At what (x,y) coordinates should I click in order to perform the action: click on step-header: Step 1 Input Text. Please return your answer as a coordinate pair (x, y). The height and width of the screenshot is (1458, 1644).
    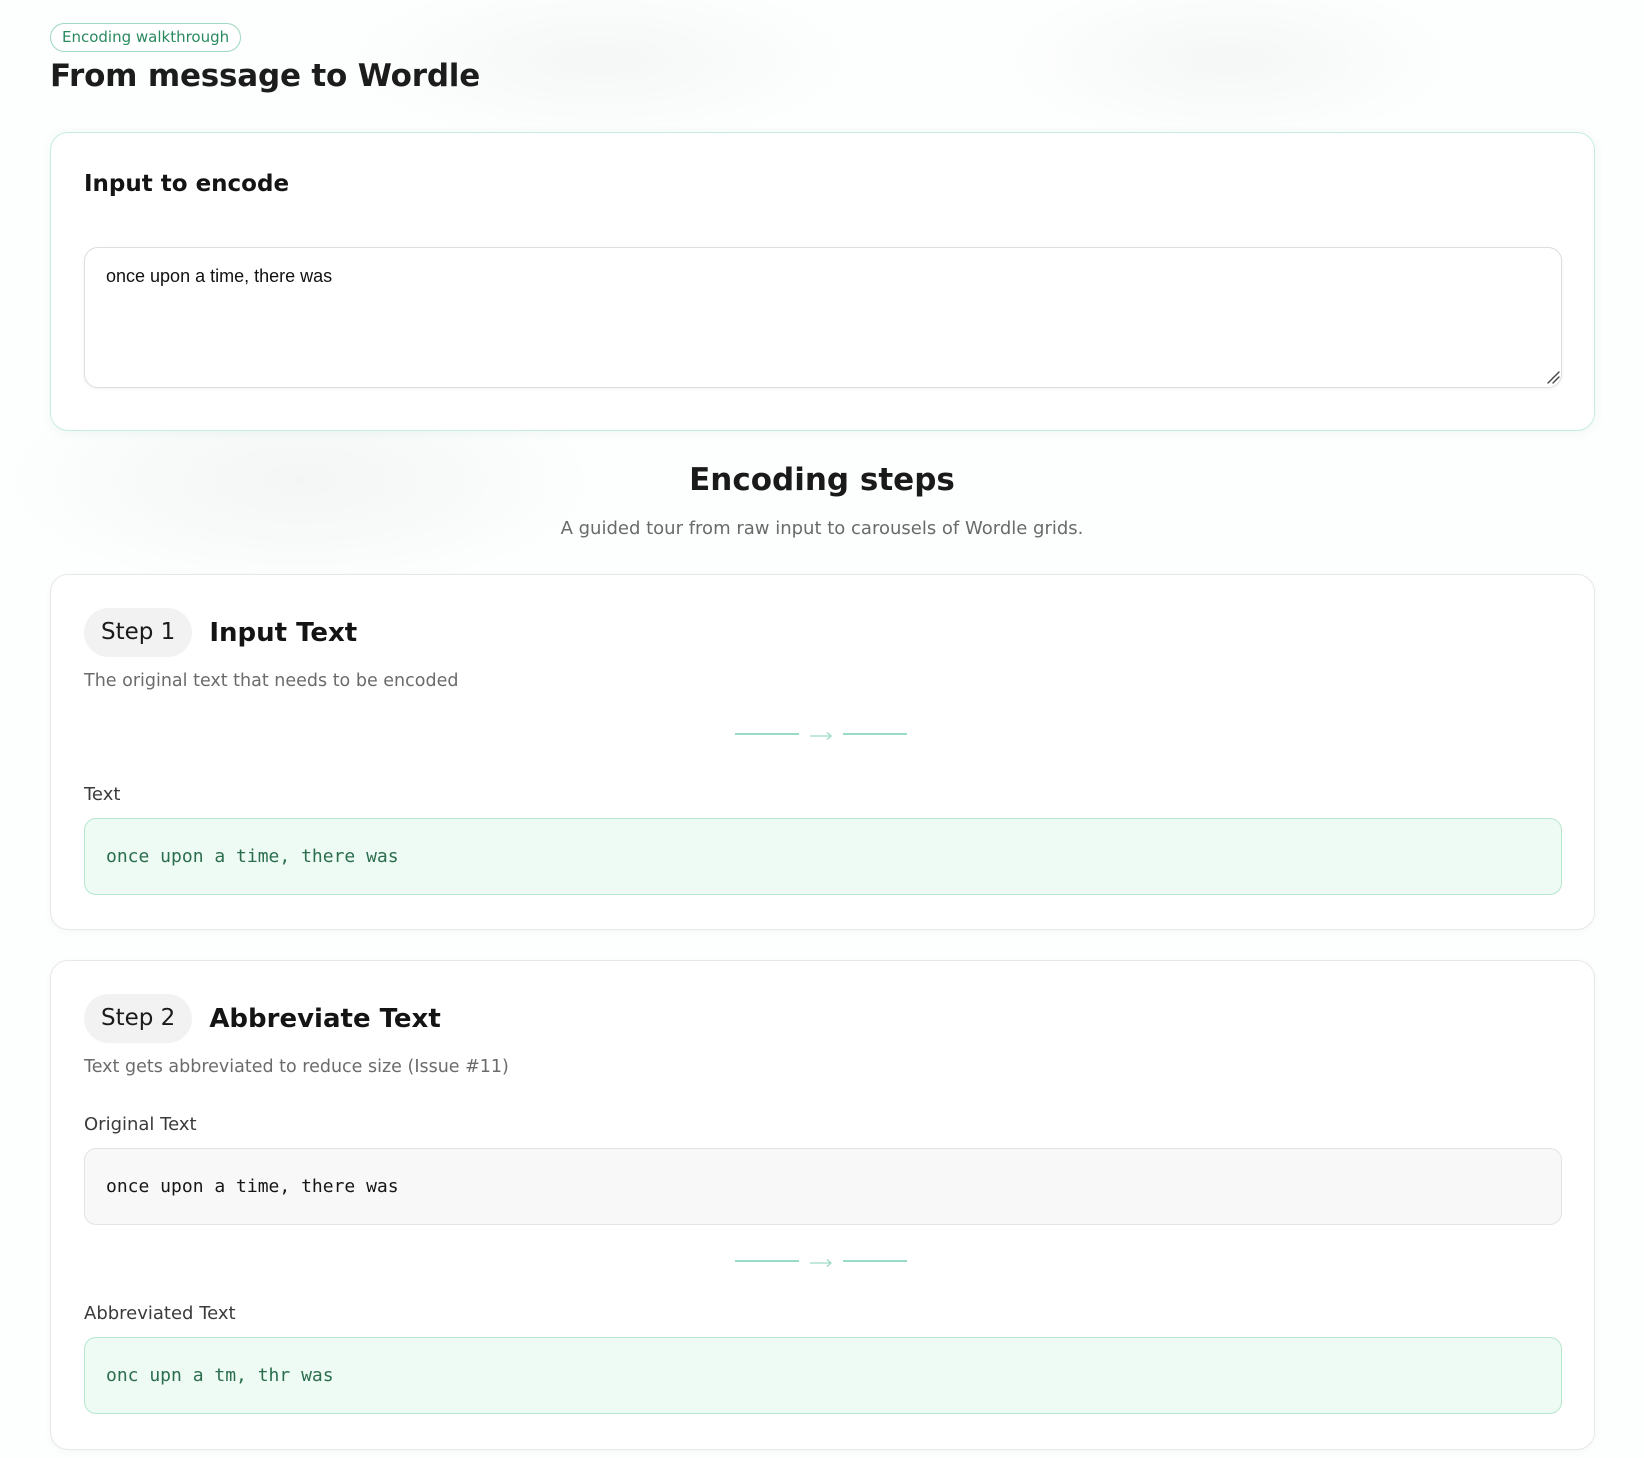
    Looking at the image, I should click on (220, 632).